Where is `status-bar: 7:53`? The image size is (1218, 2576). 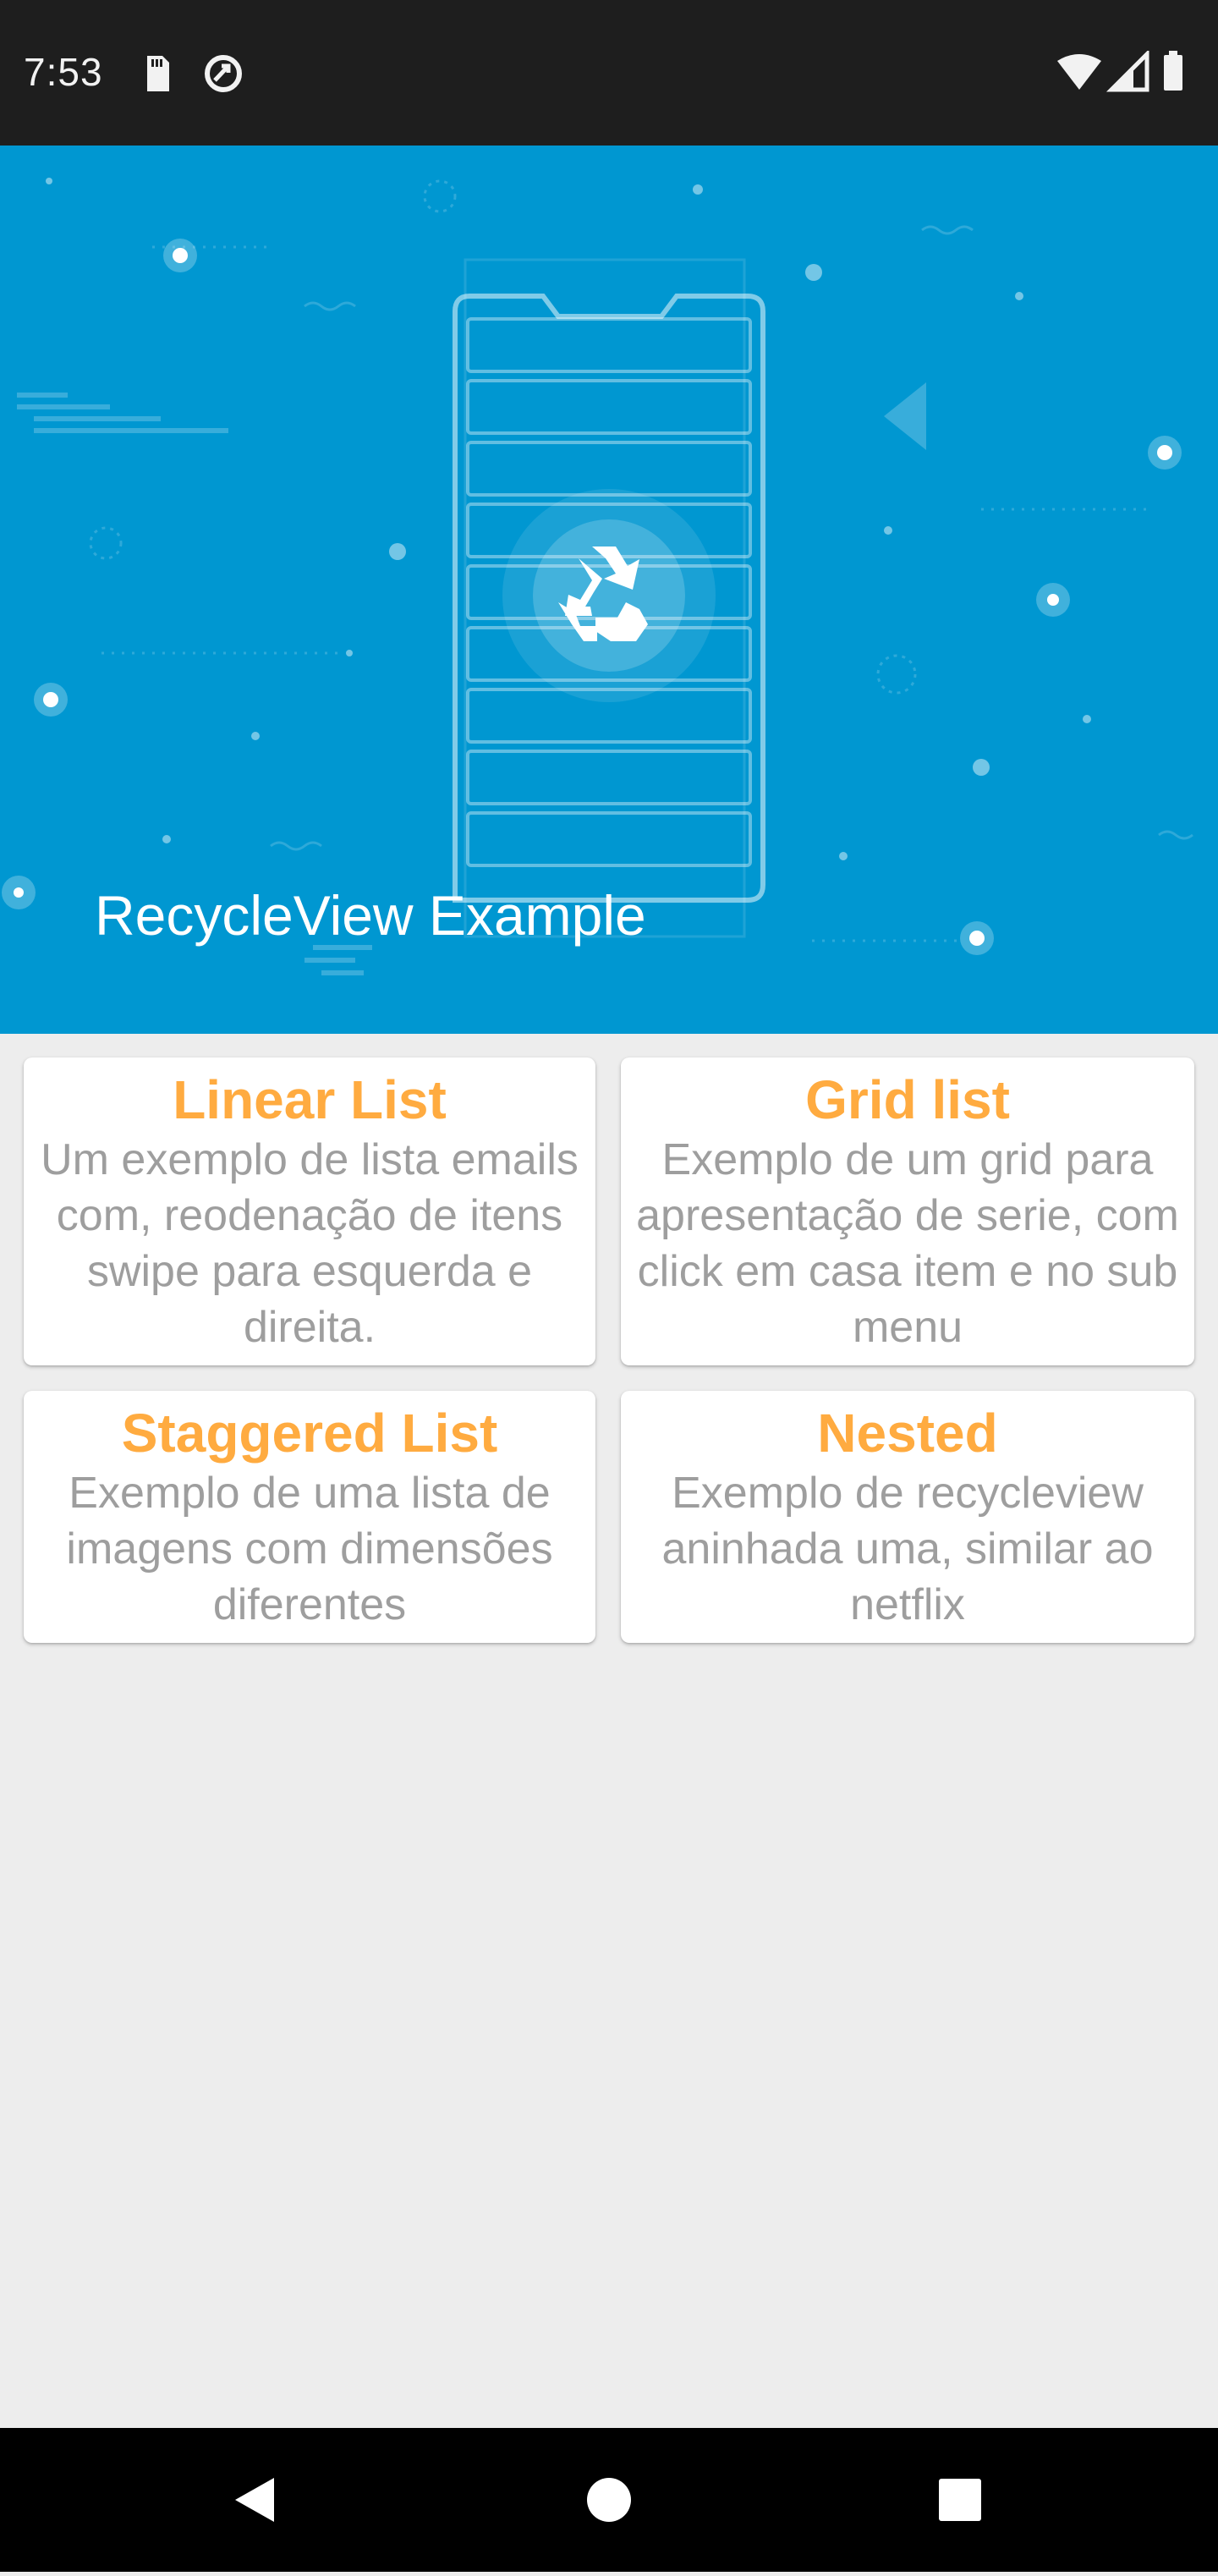 status-bar: 7:53 is located at coordinates (609, 73).